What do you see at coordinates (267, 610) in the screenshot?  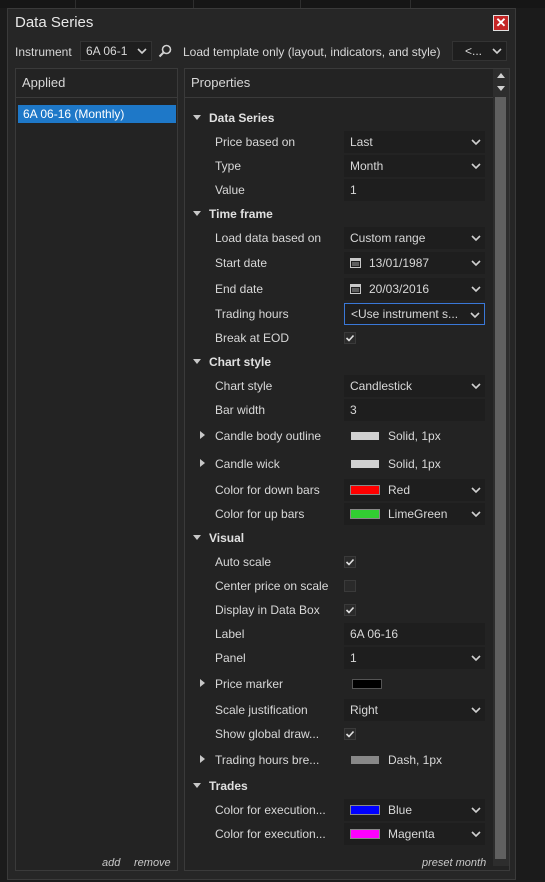 I see `property-name: Display in Data Box` at bounding box center [267, 610].